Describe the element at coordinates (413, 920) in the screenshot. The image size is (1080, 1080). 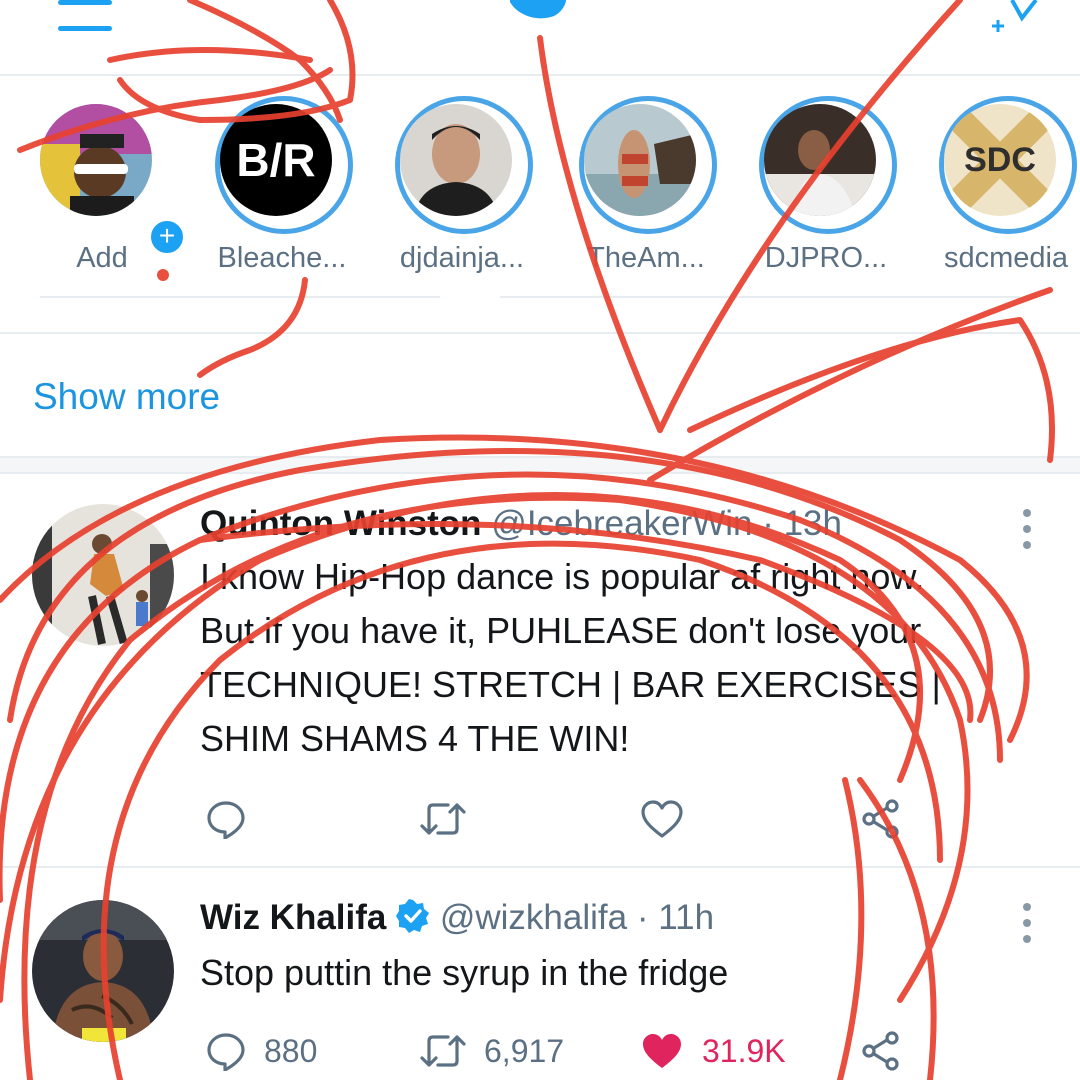
I see `verified-badge-icon` at that location.